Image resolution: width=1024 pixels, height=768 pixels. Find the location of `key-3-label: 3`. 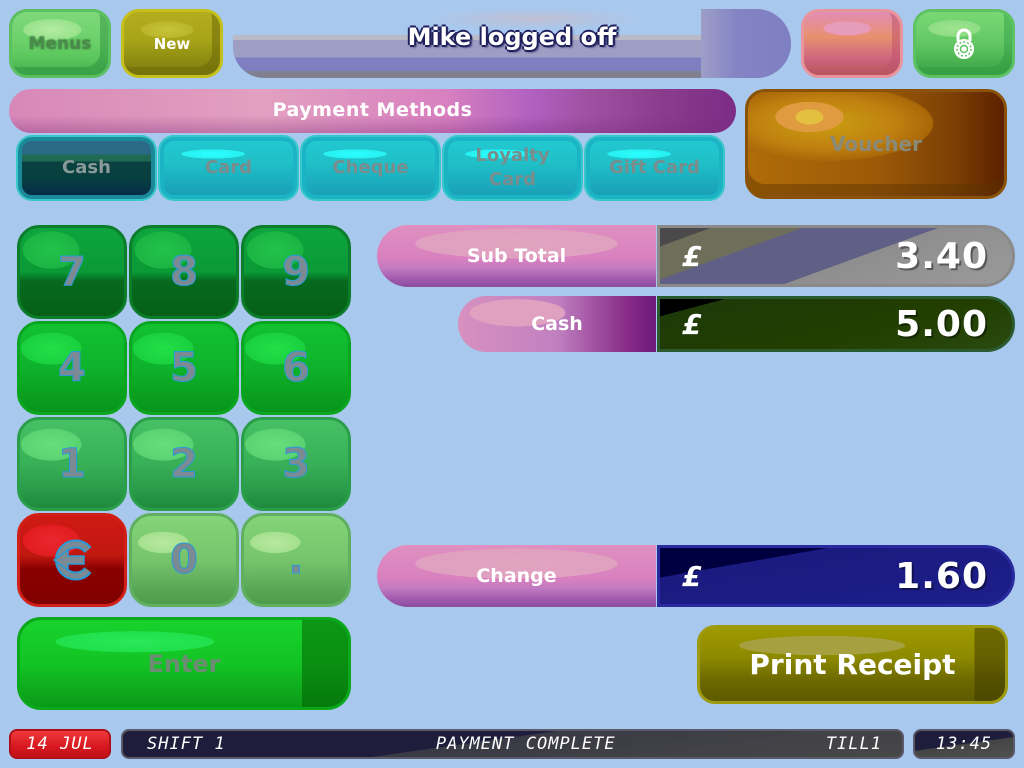

key-3-label: 3 is located at coordinates (296, 464).